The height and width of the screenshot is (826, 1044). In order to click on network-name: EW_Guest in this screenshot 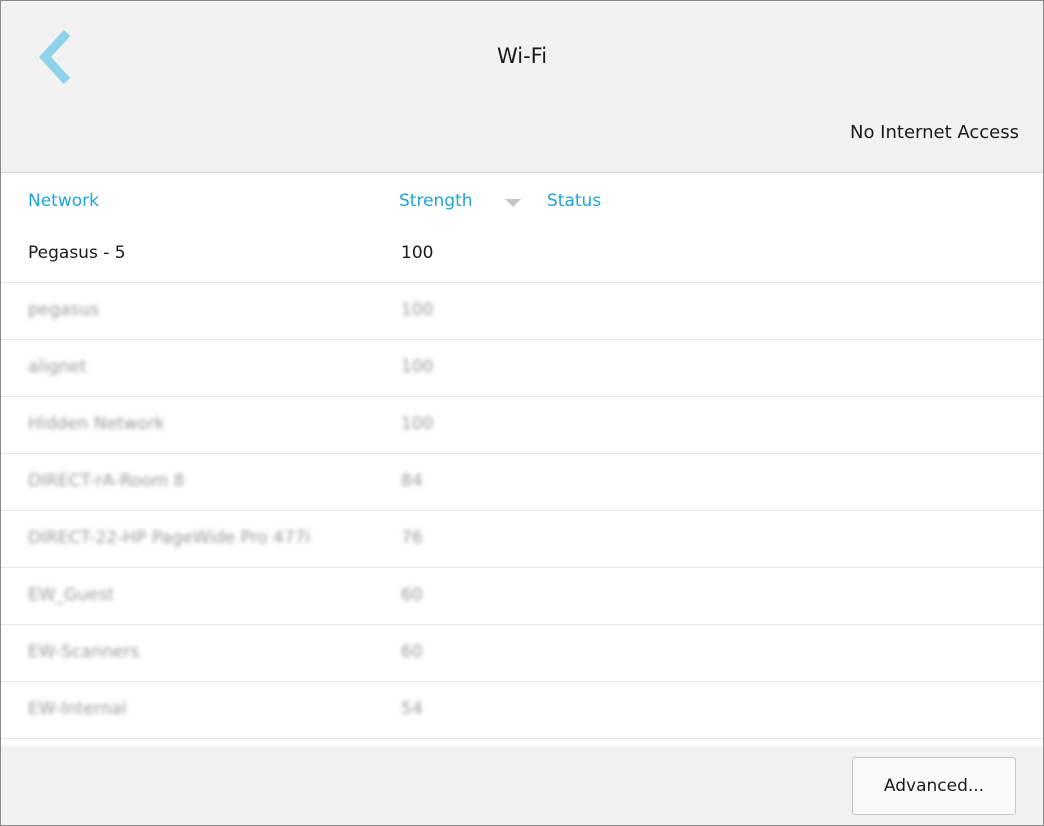, I will do `click(71, 595)`.